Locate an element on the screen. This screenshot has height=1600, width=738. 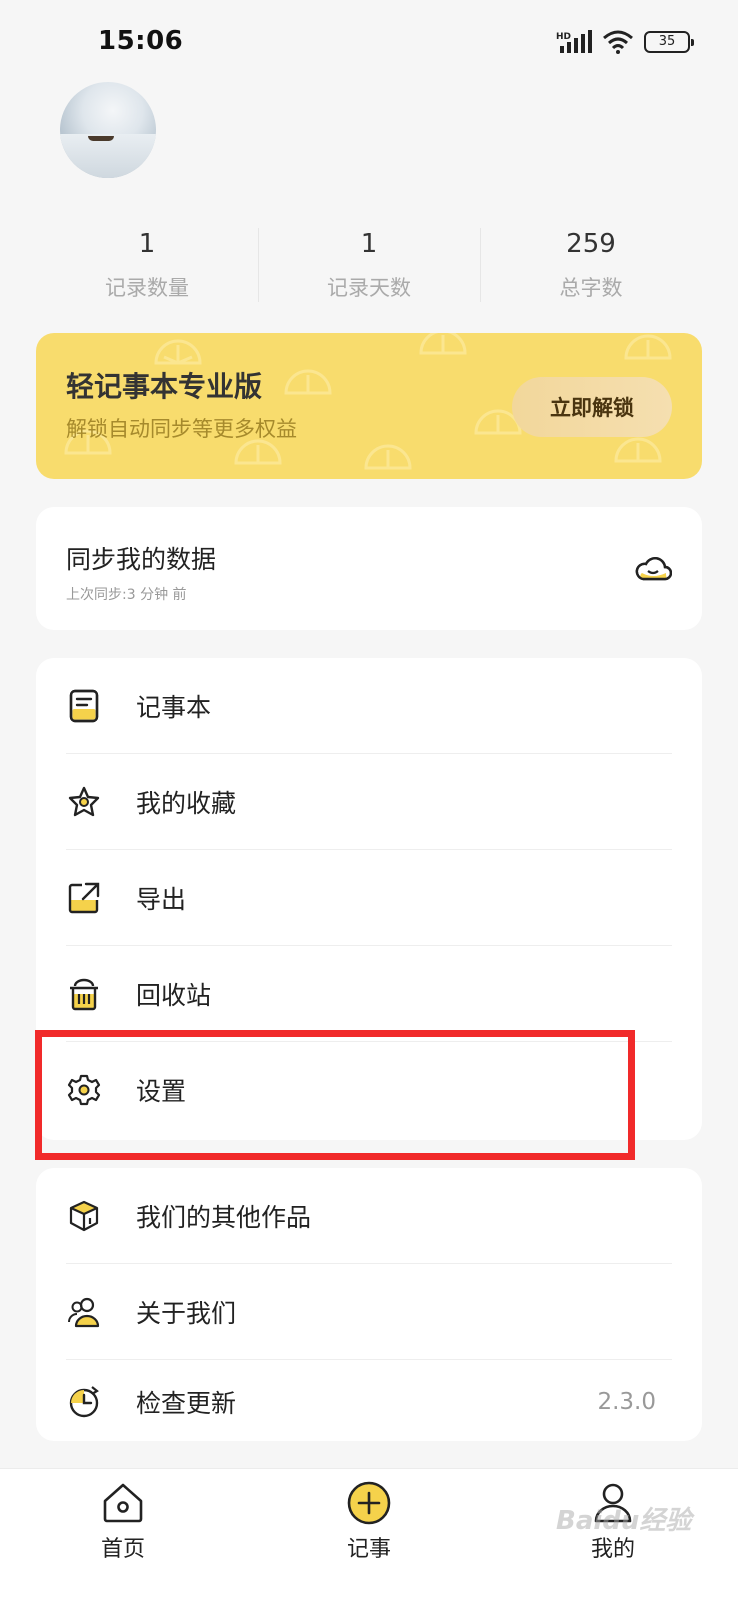
box-icon is located at coordinates (84, 1216).